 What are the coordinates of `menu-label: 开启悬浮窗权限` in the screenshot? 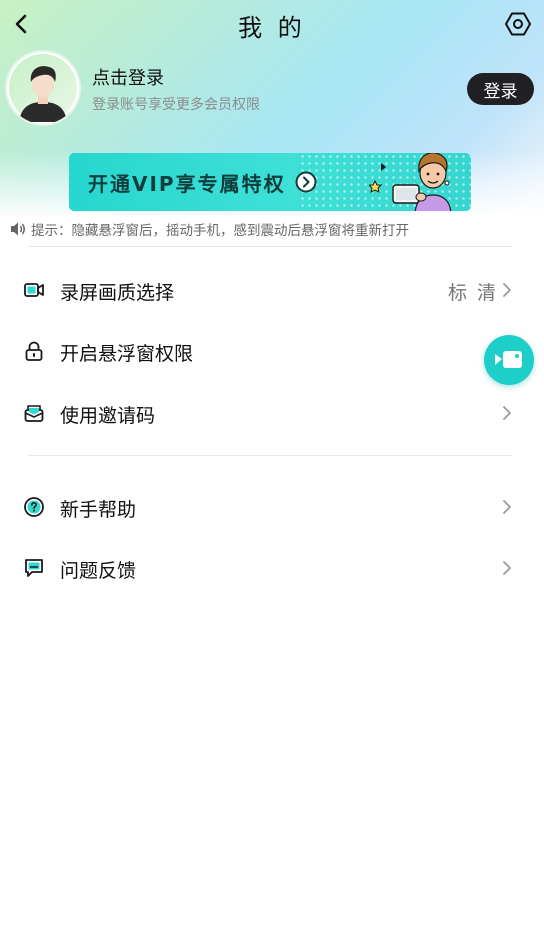 It's located at (127, 354).